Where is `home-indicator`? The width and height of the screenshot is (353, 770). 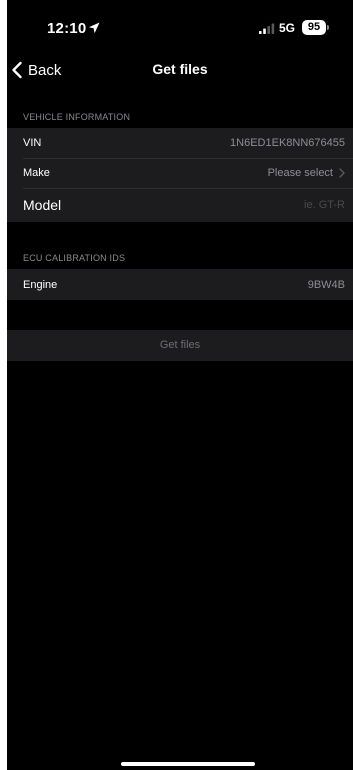 home-indicator is located at coordinates (188, 764).